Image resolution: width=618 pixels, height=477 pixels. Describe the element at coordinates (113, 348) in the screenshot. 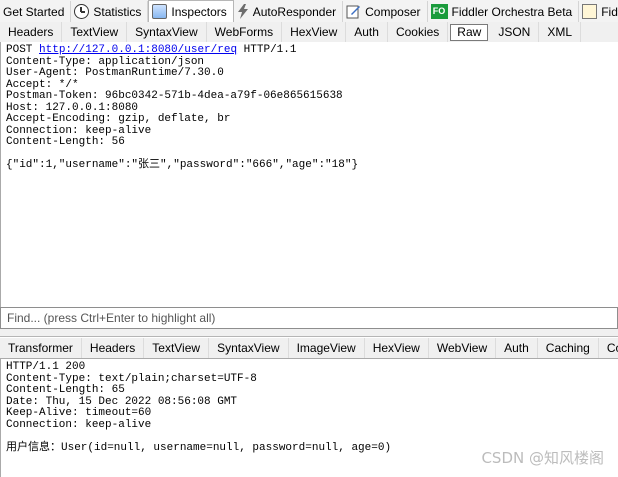

I see `response-tab-headers: Headers` at that location.